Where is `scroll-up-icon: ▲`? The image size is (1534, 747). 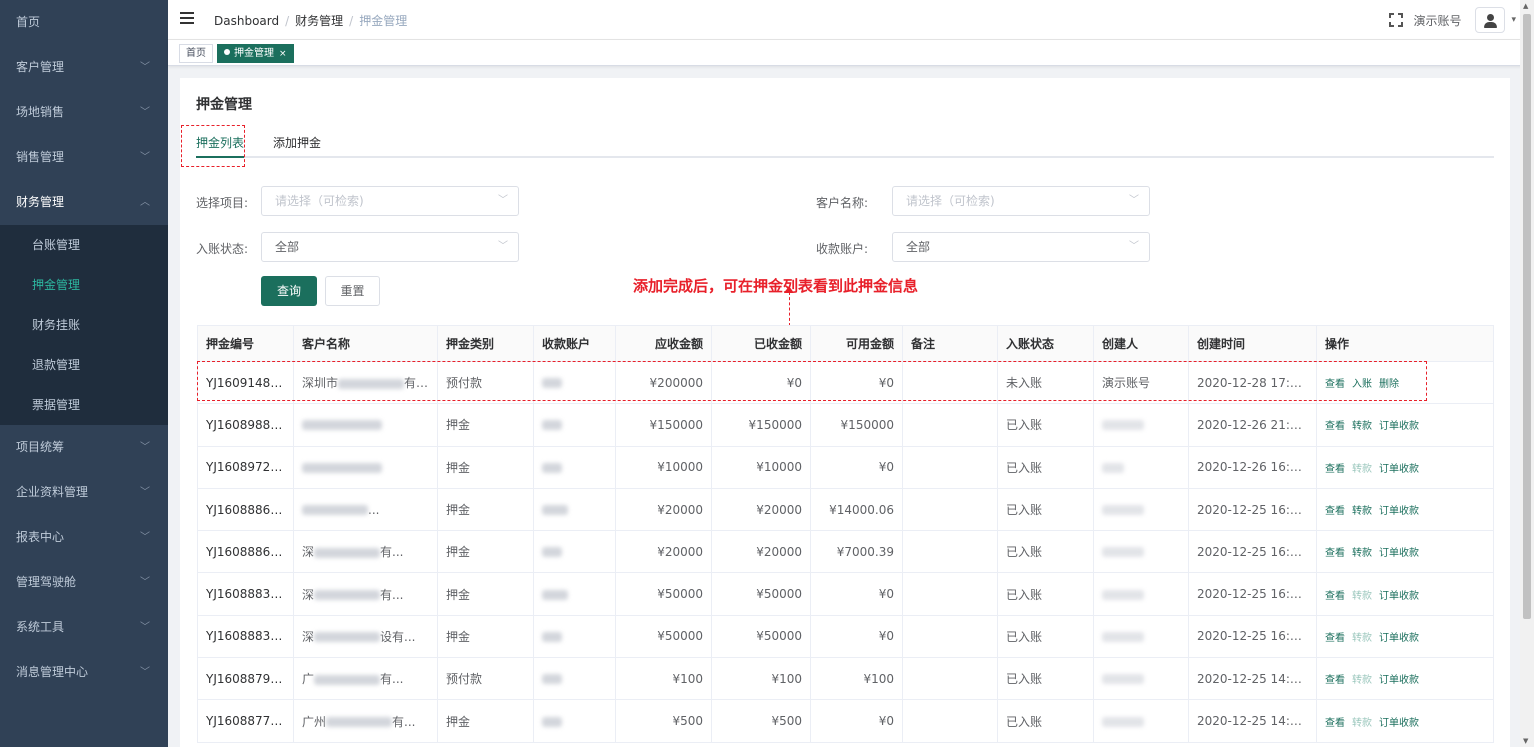
scroll-up-icon: ▲ is located at coordinates (1525, 6).